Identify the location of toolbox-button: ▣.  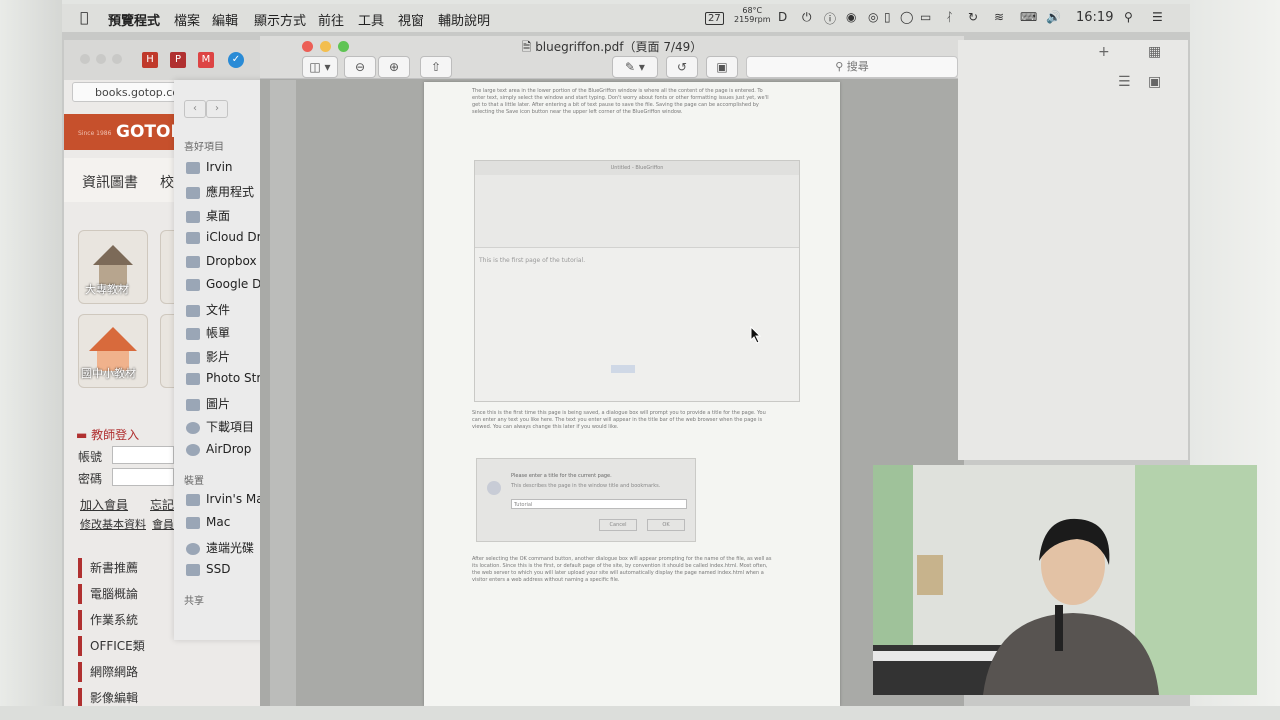
(722, 67).